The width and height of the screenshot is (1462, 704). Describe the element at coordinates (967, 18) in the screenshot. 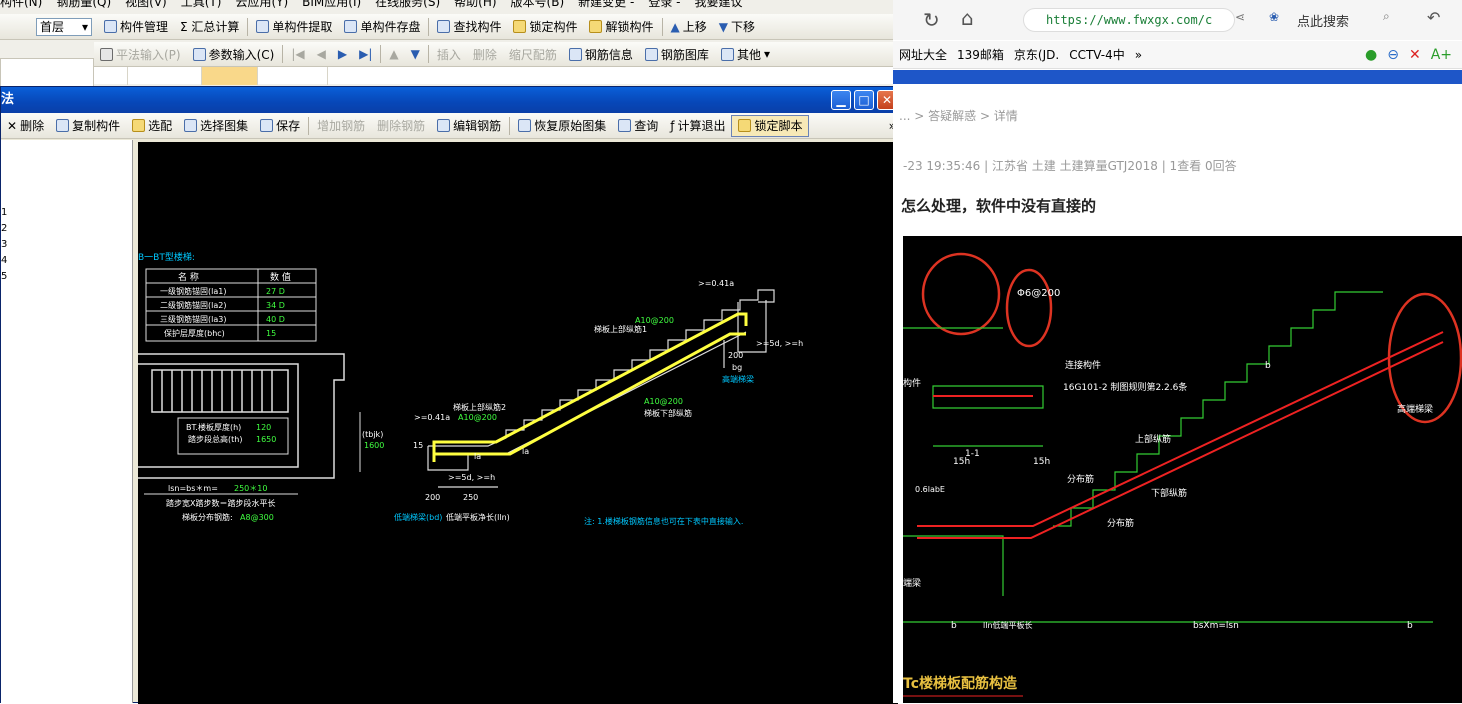

I see `home-icon: ⌂` at that location.